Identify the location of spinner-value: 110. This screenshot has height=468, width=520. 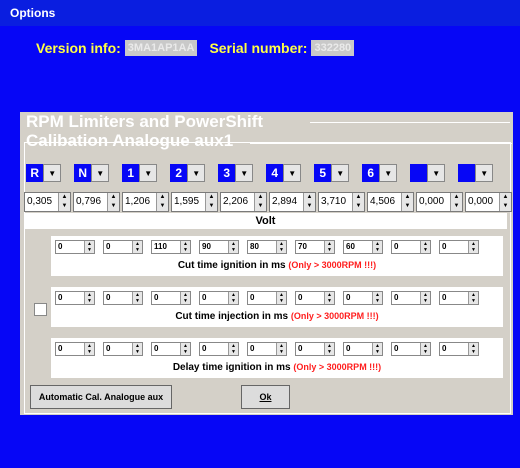
(166, 247).